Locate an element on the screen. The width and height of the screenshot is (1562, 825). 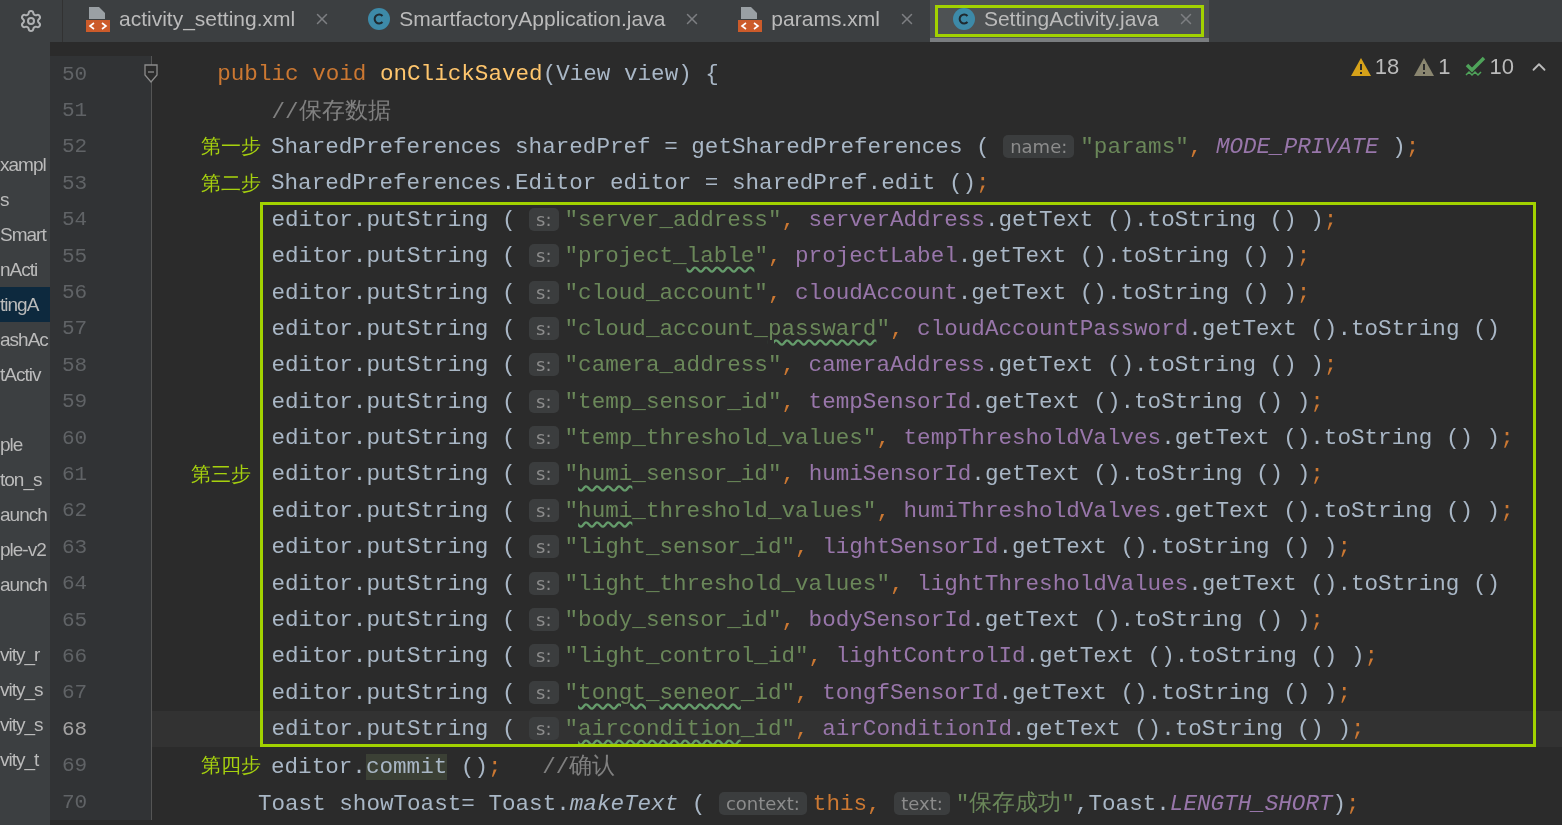
code-line: editor.putString ( s: "temp_sensor_id", tempSensorId.getText ().toString () ); is located at coordinates (797, 401).